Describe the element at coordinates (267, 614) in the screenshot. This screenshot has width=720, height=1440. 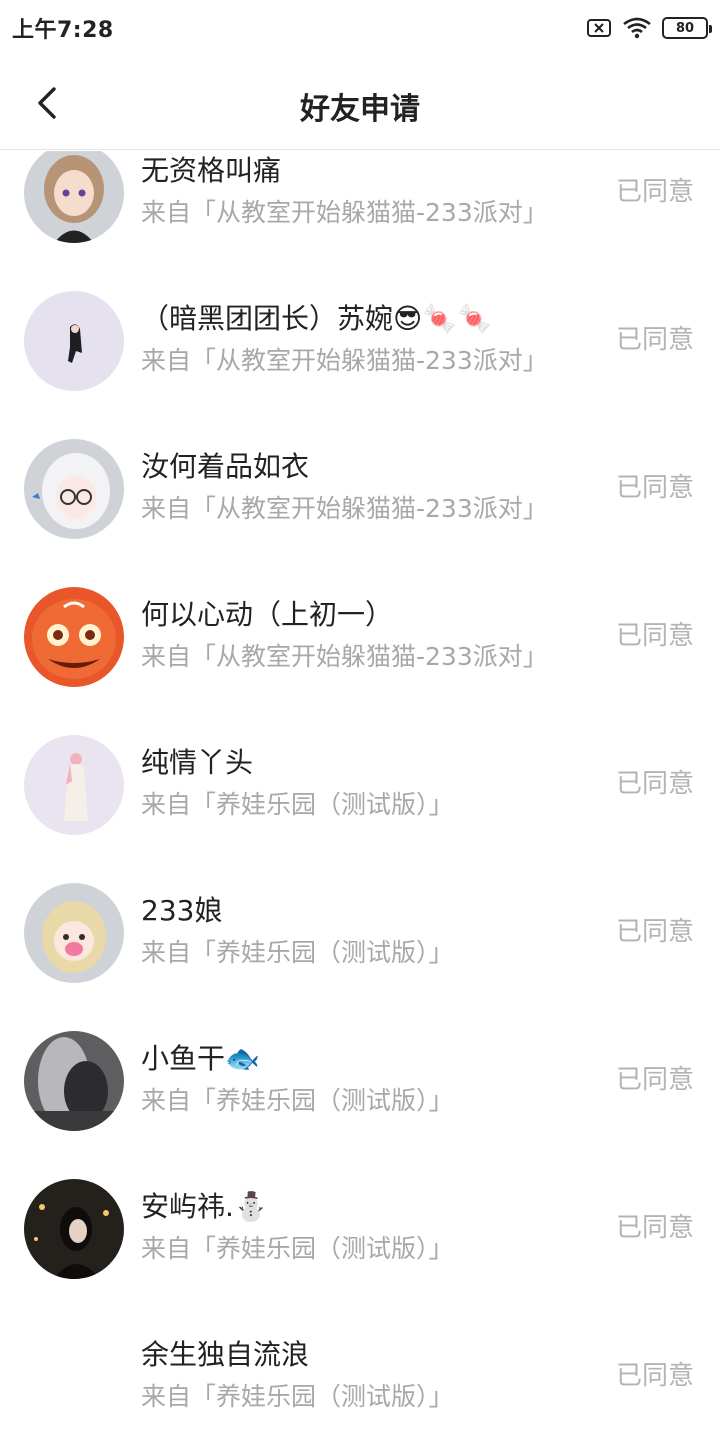
I see `requester-name: 何以心动（上初一）` at that location.